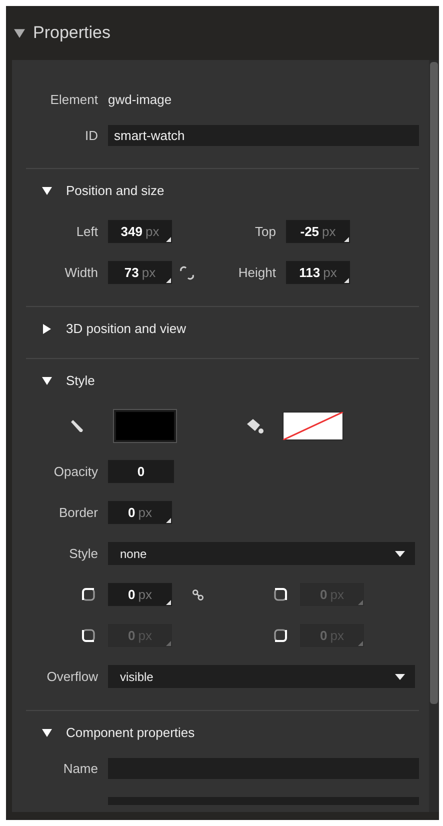  I want to click on chain-icon, so click(198, 595).